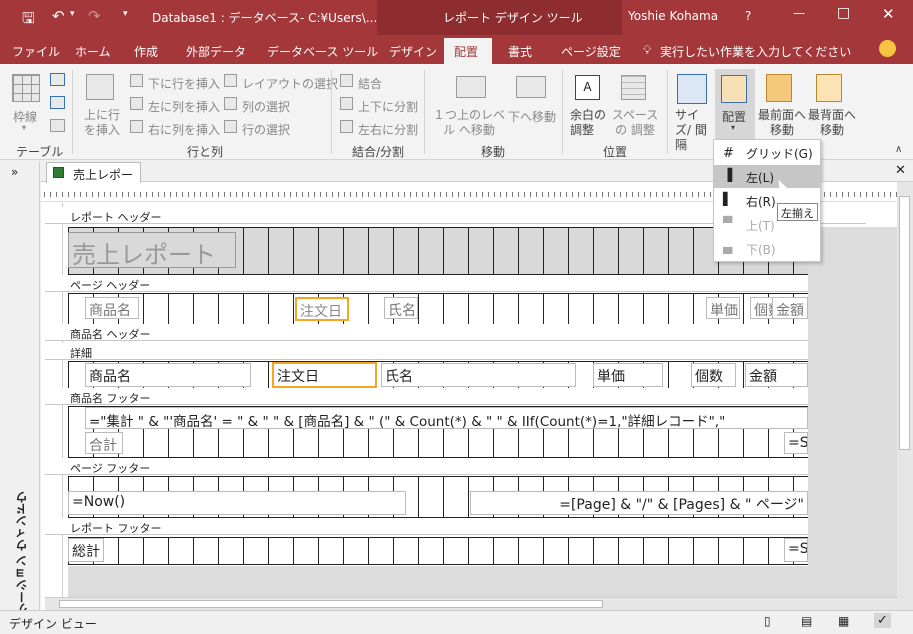 The height and width of the screenshot is (634, 913). What do you see at coordinates (478, 375) in the screenshot?
I see `detail-name-field: 氏名` at bounding box center [478, 375].